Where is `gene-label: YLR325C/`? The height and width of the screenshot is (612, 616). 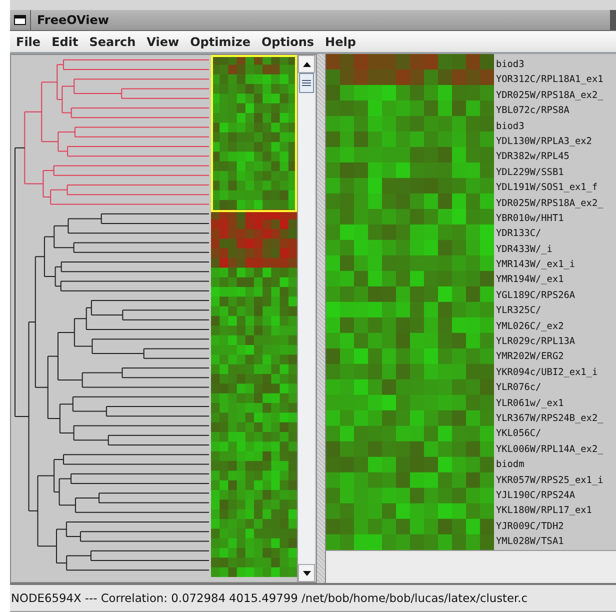
gene-label: YLR325C/ is located at coordinates (519, 311).